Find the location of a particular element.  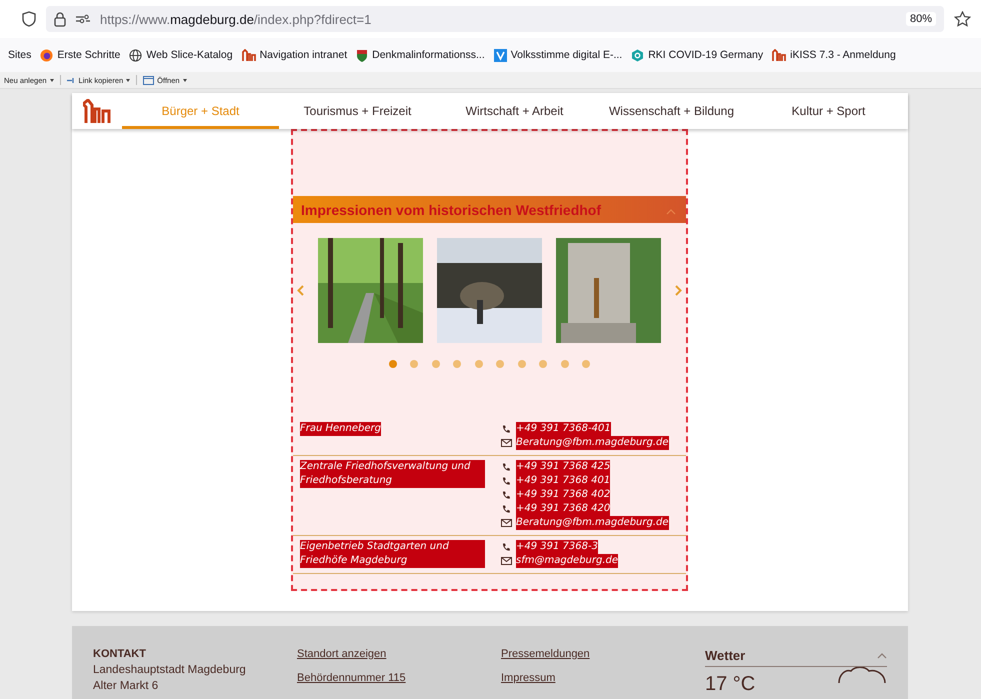

bookmark-link: RKI COVID-19 Germany is located at coordinates (706, 55).